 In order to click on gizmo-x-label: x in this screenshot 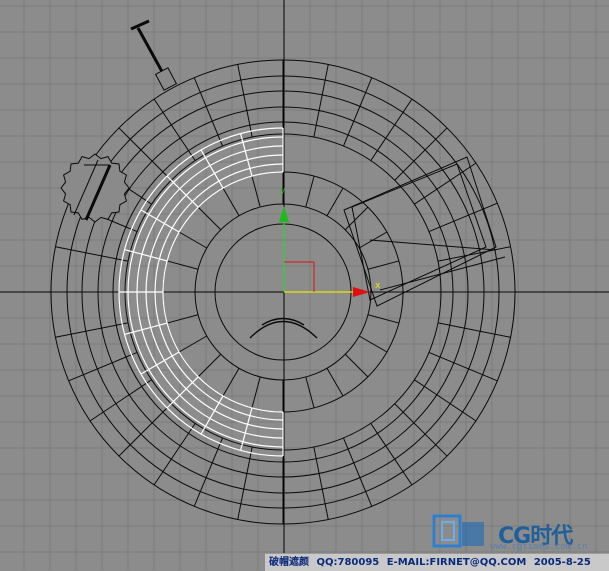, I will do `click(378, 286)`.